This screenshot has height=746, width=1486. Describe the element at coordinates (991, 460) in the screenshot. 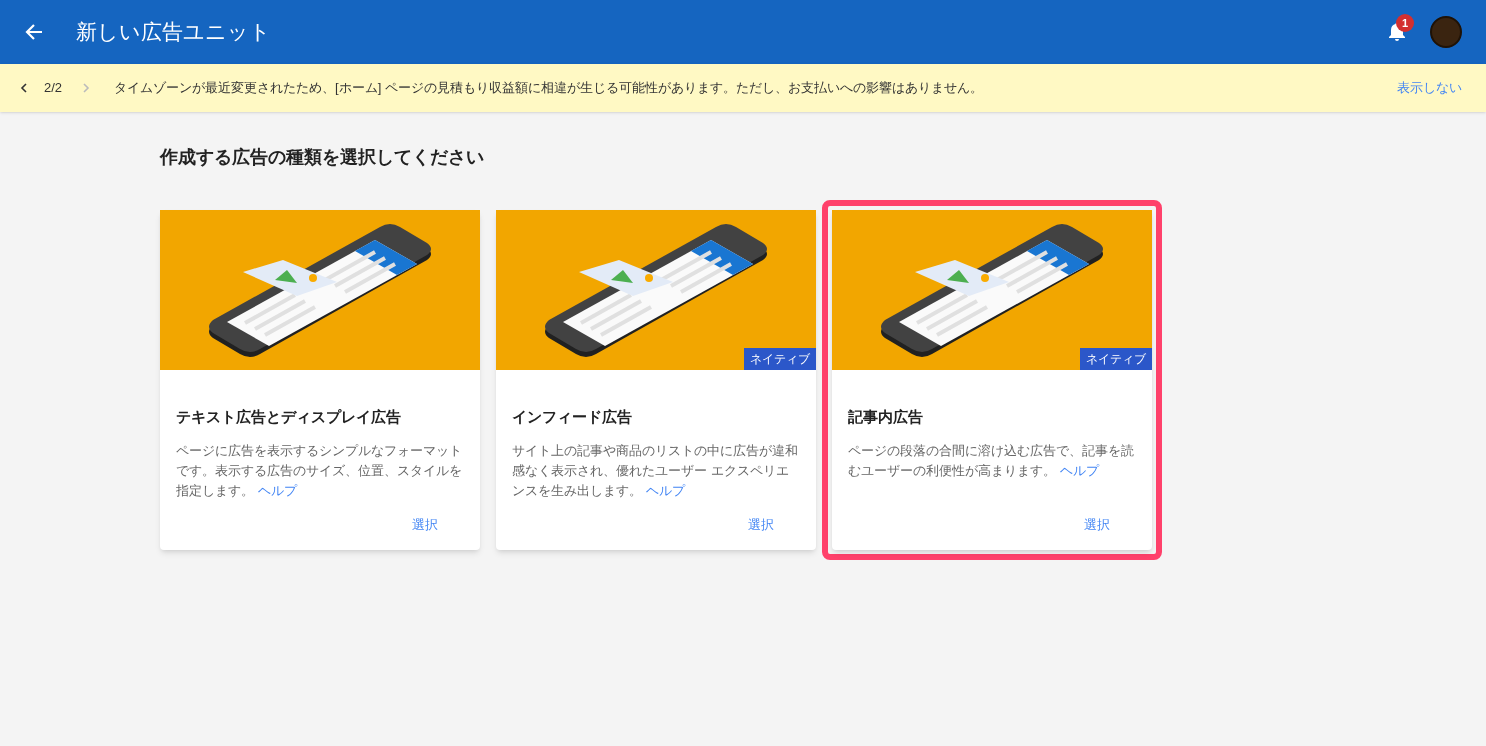

I see `card-description: ページの段落の合間に溶け込む広告で、記事を読むユーザーの利便性が高まります。 ヘルプ` at that location.